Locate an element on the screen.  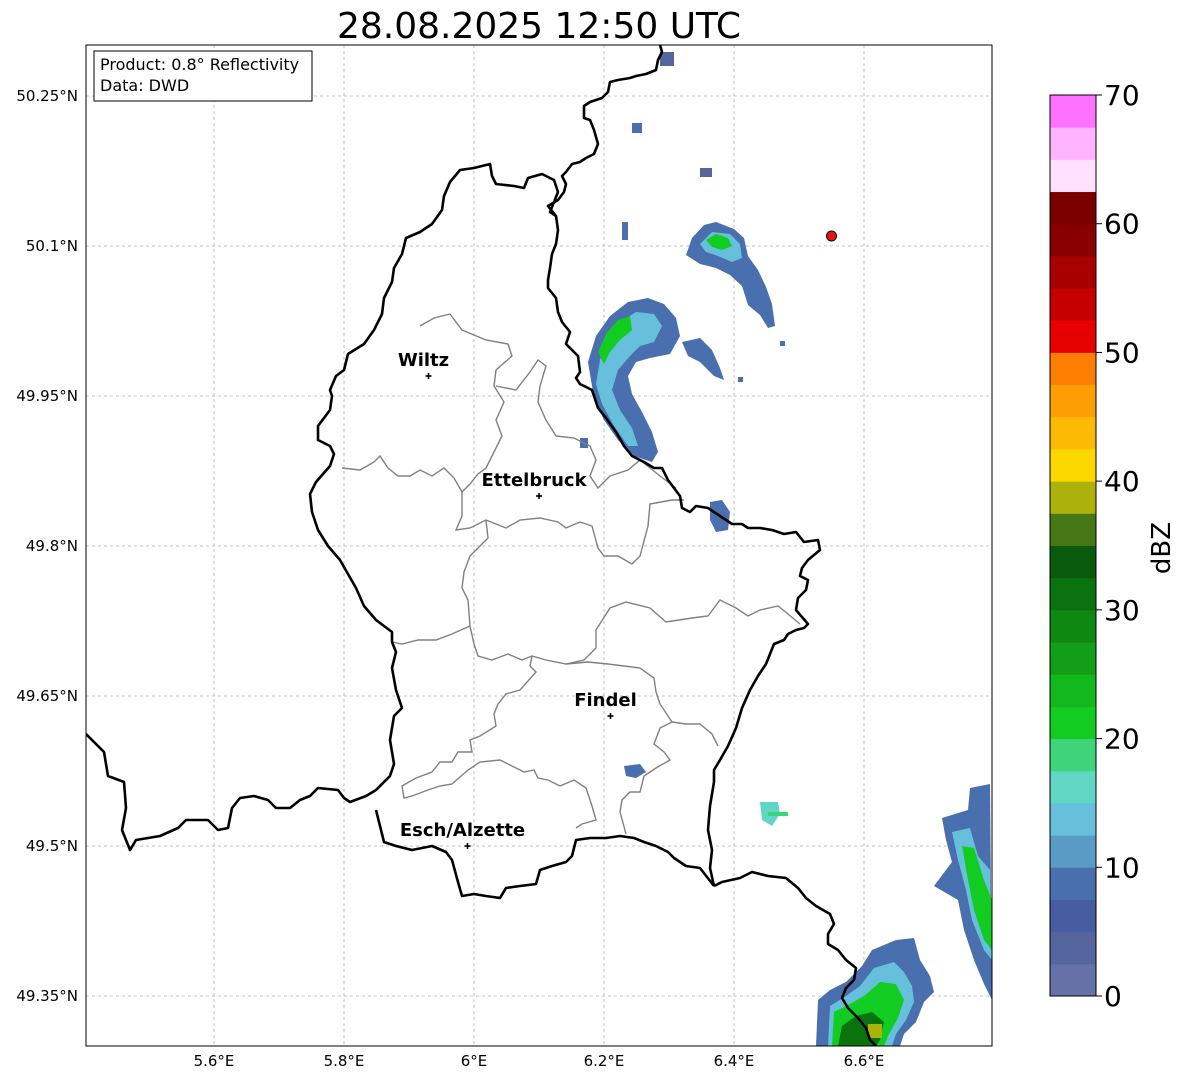
lon-tick-label: 5.8°E is located at coordinates (344, 1061).